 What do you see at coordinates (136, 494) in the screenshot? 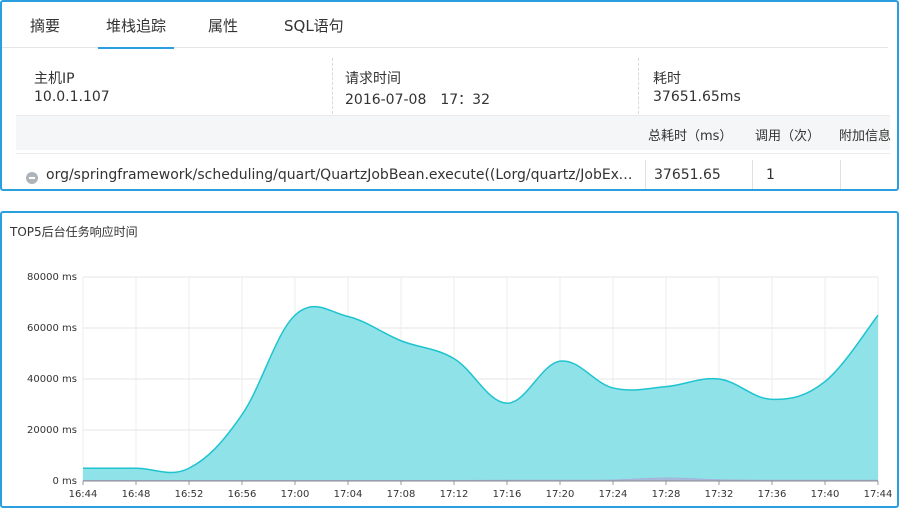
I see `x-tick-label: 16:48` at bounding box center [136, 494].